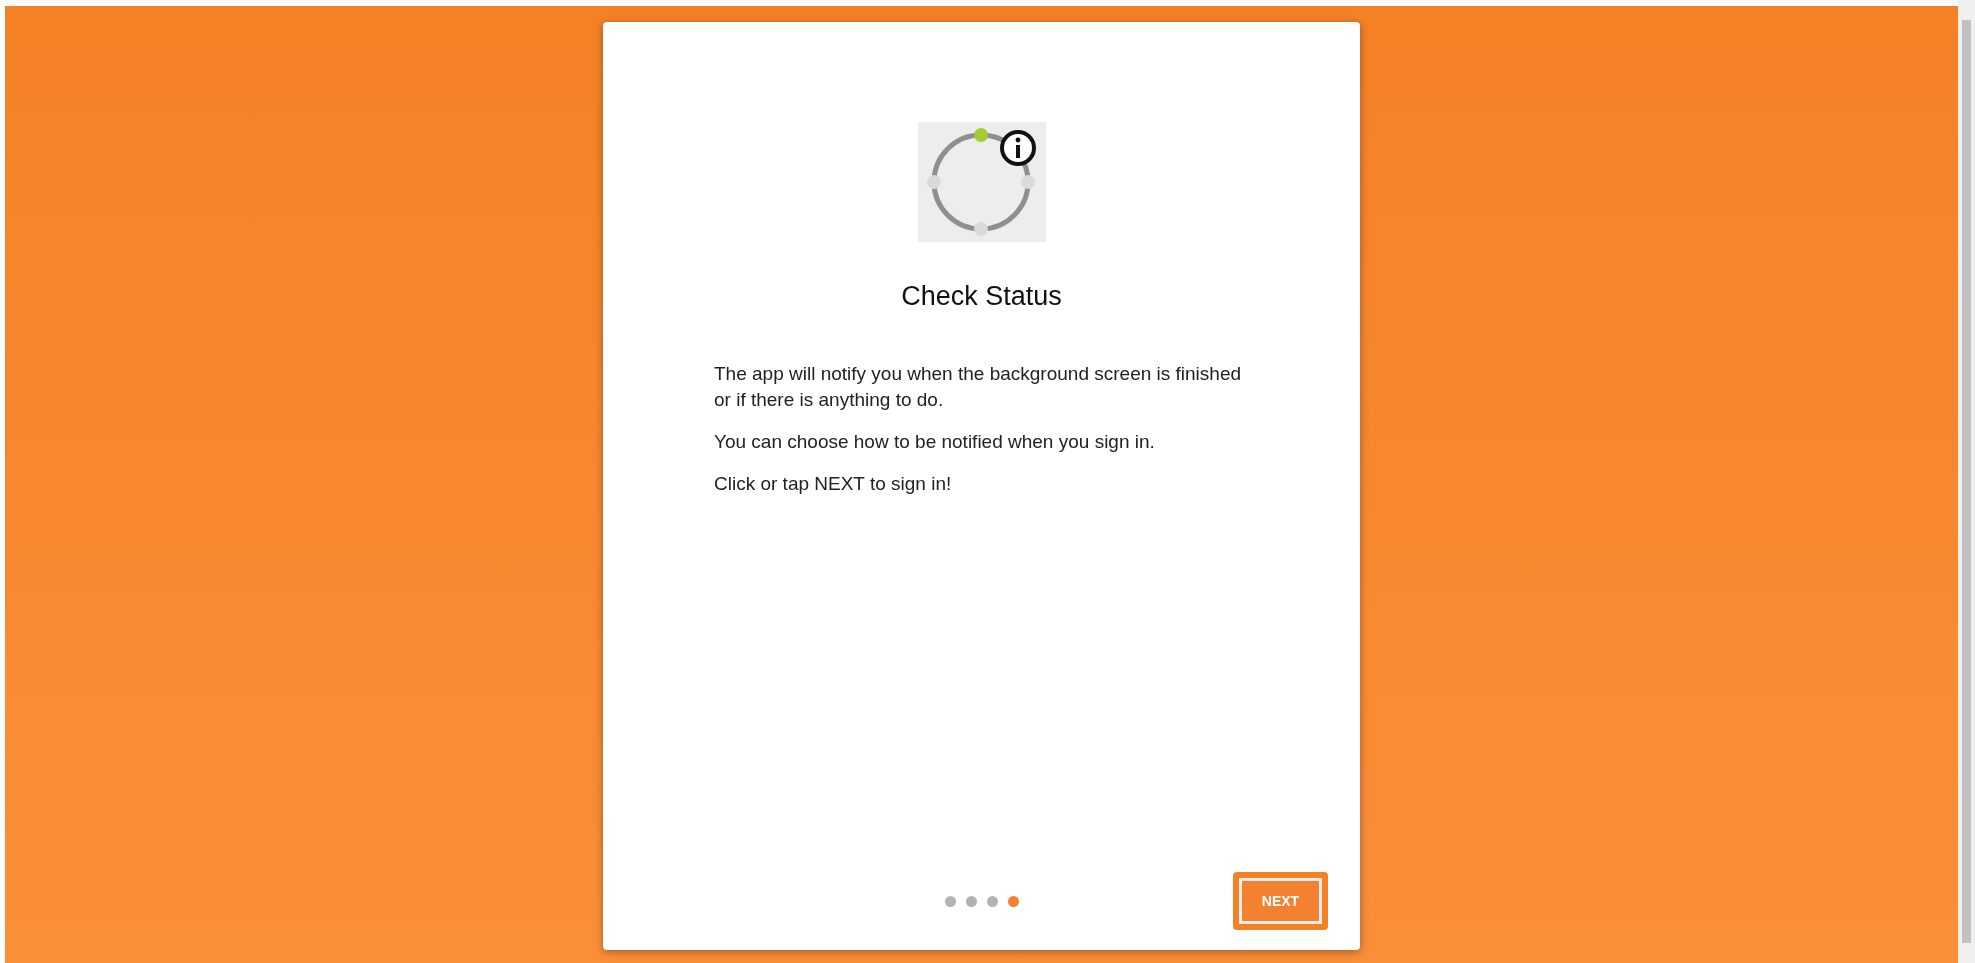 This screenshot has width=1975, height=963. What do you see at coordinates (1966, 481) in the screenshot?
I see `scrollbar` at bounding box center [1966, 481].